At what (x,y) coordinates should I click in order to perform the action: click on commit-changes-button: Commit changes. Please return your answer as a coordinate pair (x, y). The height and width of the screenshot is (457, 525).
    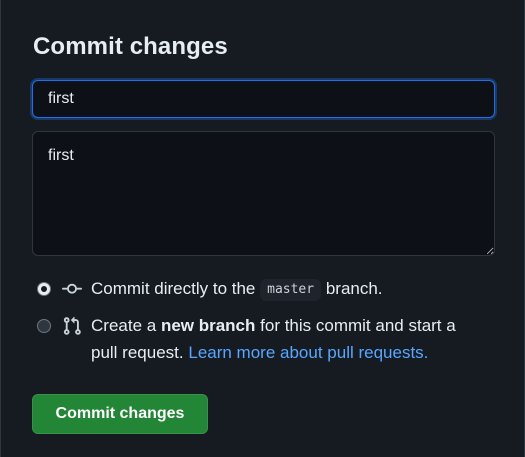
    Looking at the image, I should click on (120, 414).